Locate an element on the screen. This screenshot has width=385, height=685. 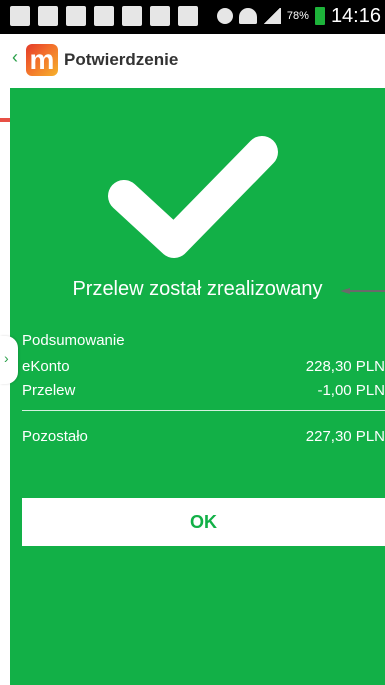
chevron-right-icon: › is located at coordinates (6, 358).